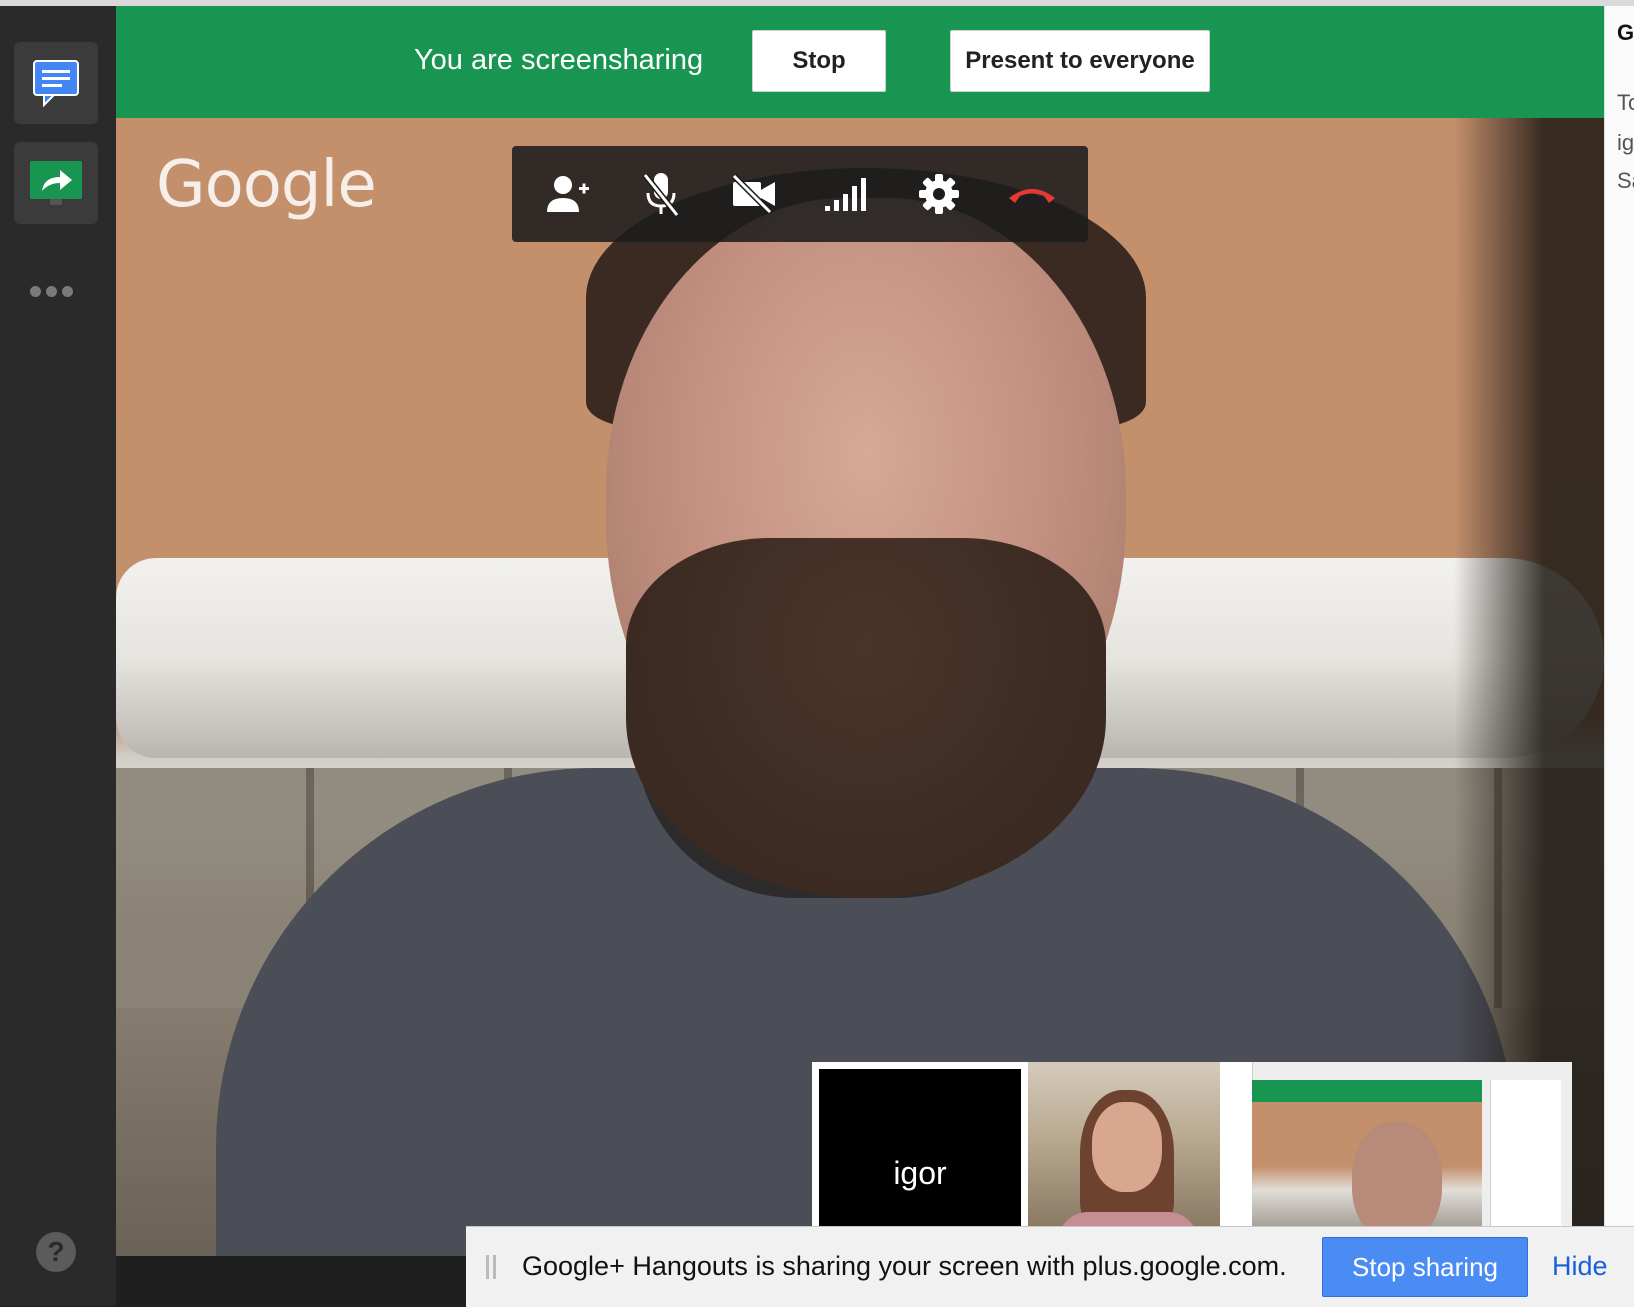  What do you see at coordinates (1580, 1266) in the screenshot?
I see `hide-link: Hide` at bounding box center [1580, 1266].